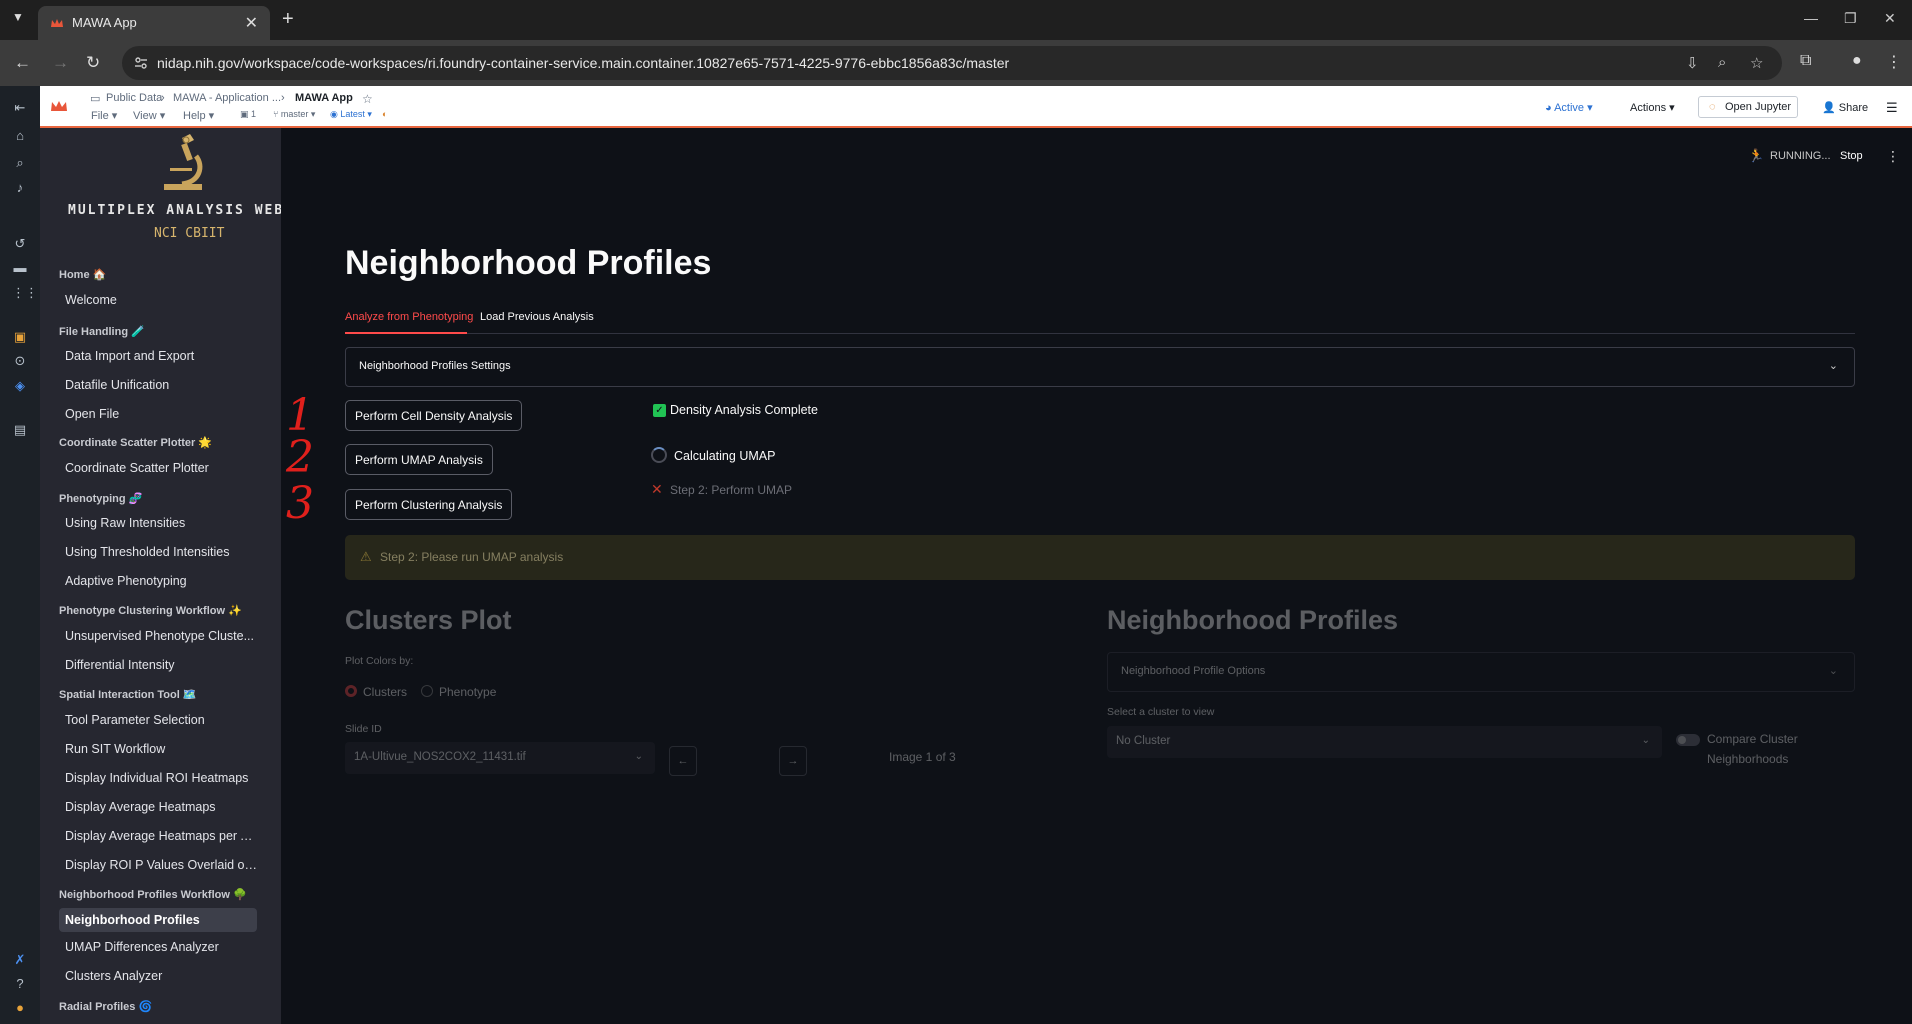 Image resolution: width=1912 pixels, height=1024 pixels. What do you see at coordinates (59, 106) in the screenshot?
I see `palantir-crown-icon` at bounding box center [59, 106].